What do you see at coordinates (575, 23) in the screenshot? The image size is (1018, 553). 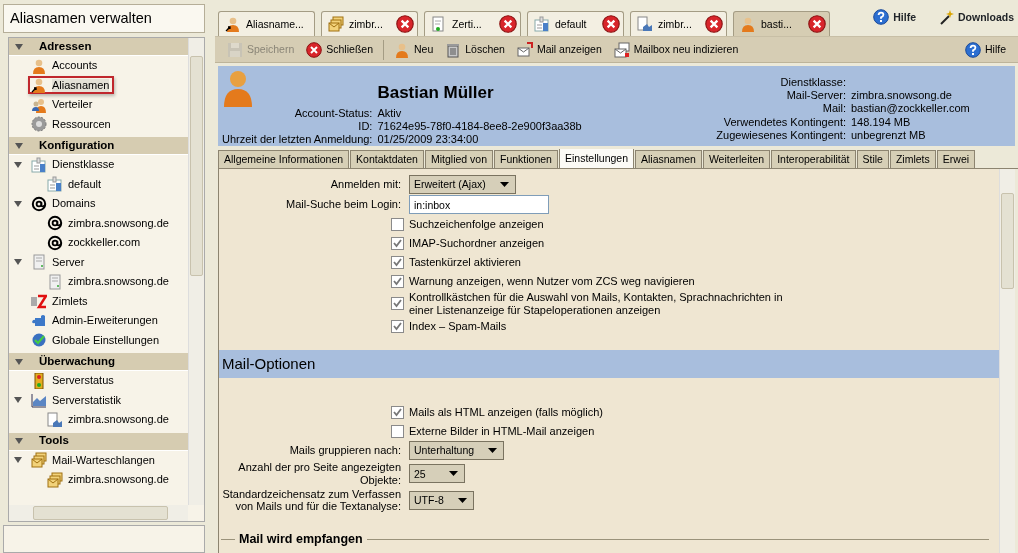 I see `tab: default` at bounding box center [575, 23].